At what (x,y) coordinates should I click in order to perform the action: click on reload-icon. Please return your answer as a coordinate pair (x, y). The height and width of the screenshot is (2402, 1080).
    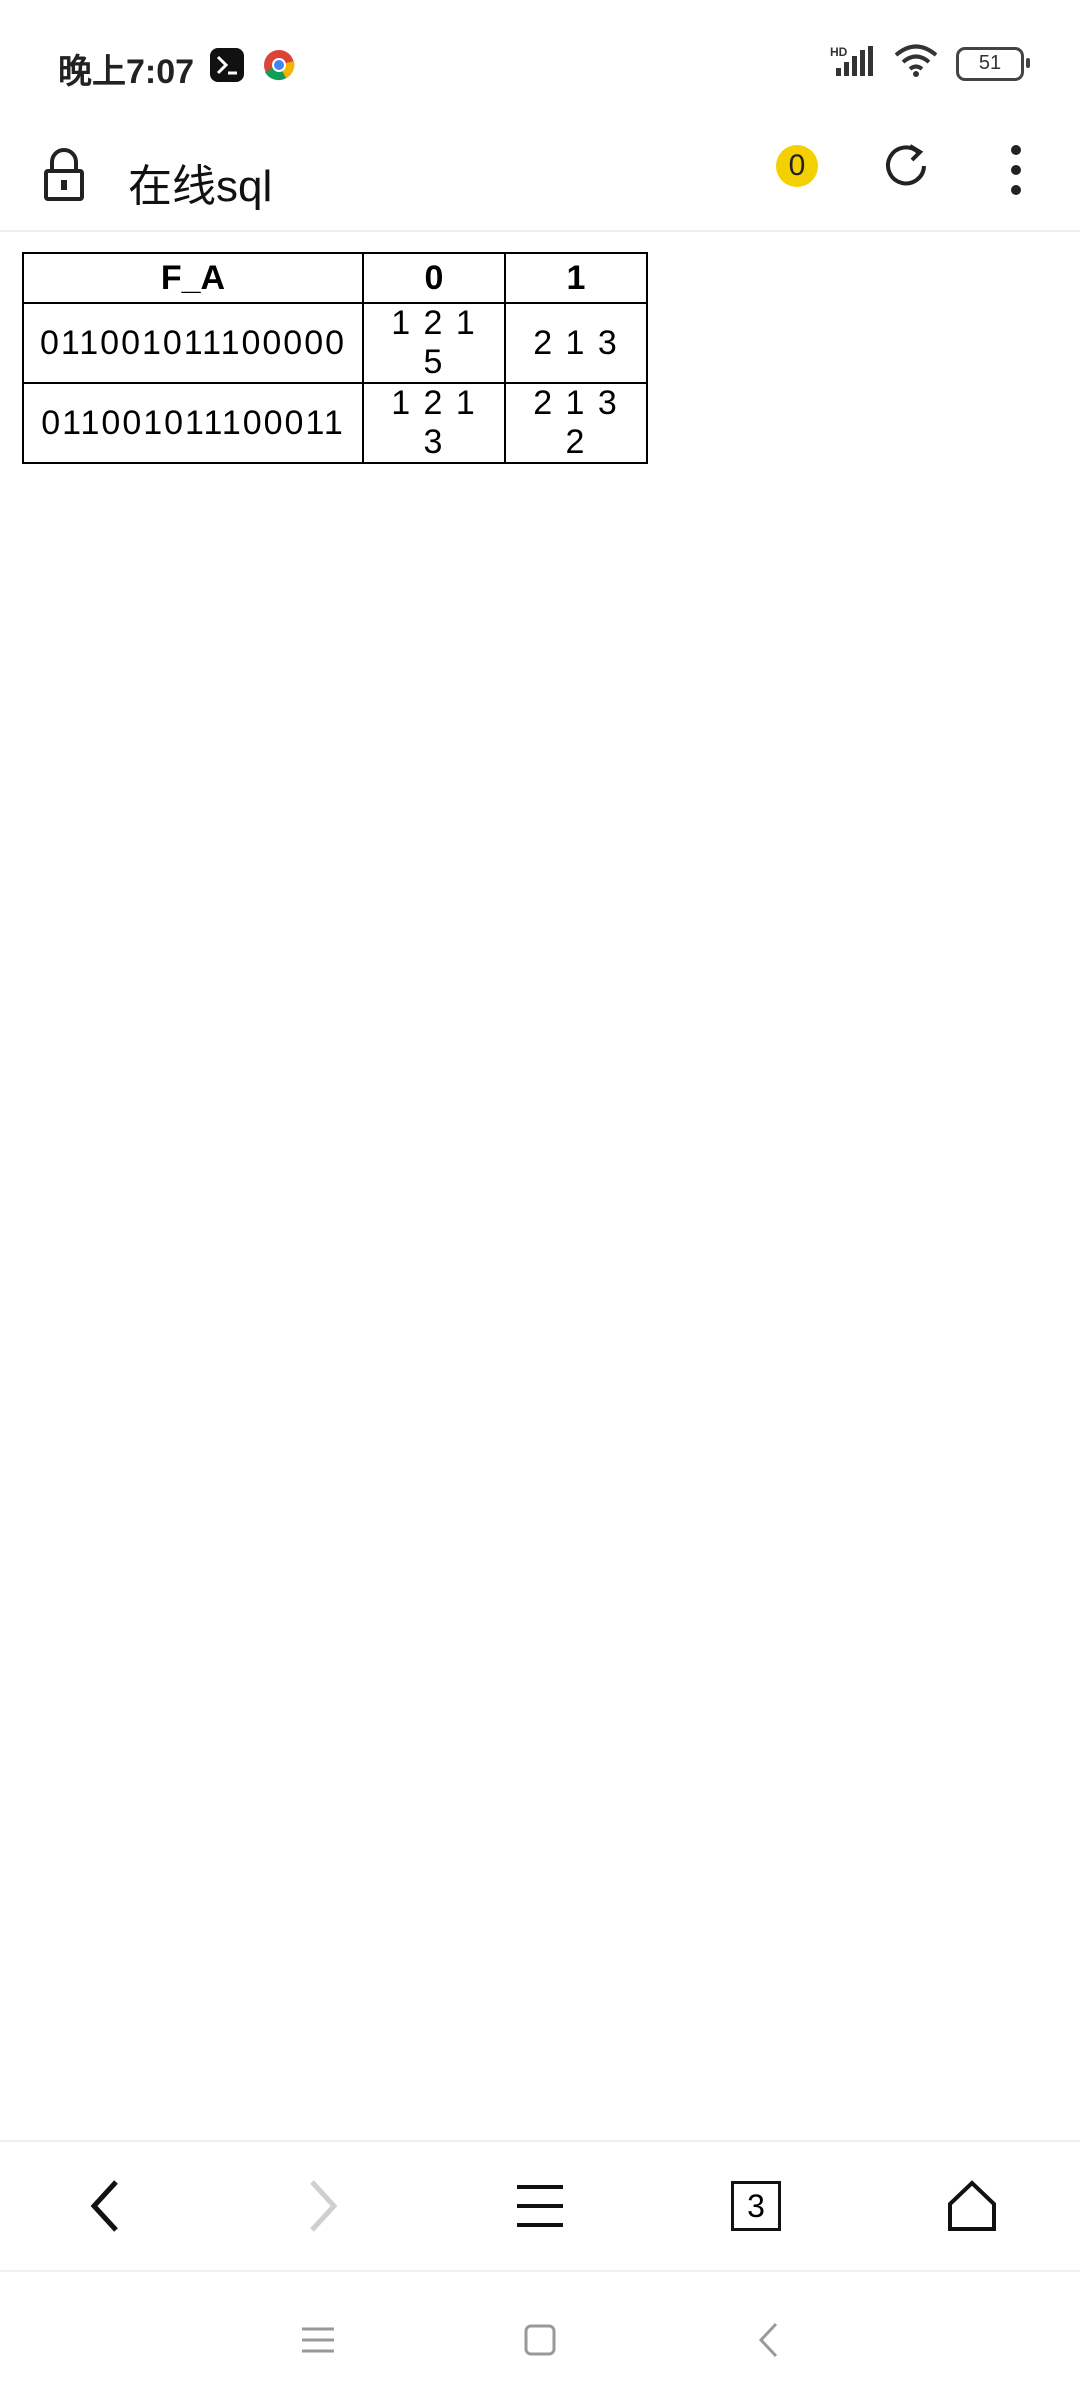
    Looking at the image, I should click on (906, 166).